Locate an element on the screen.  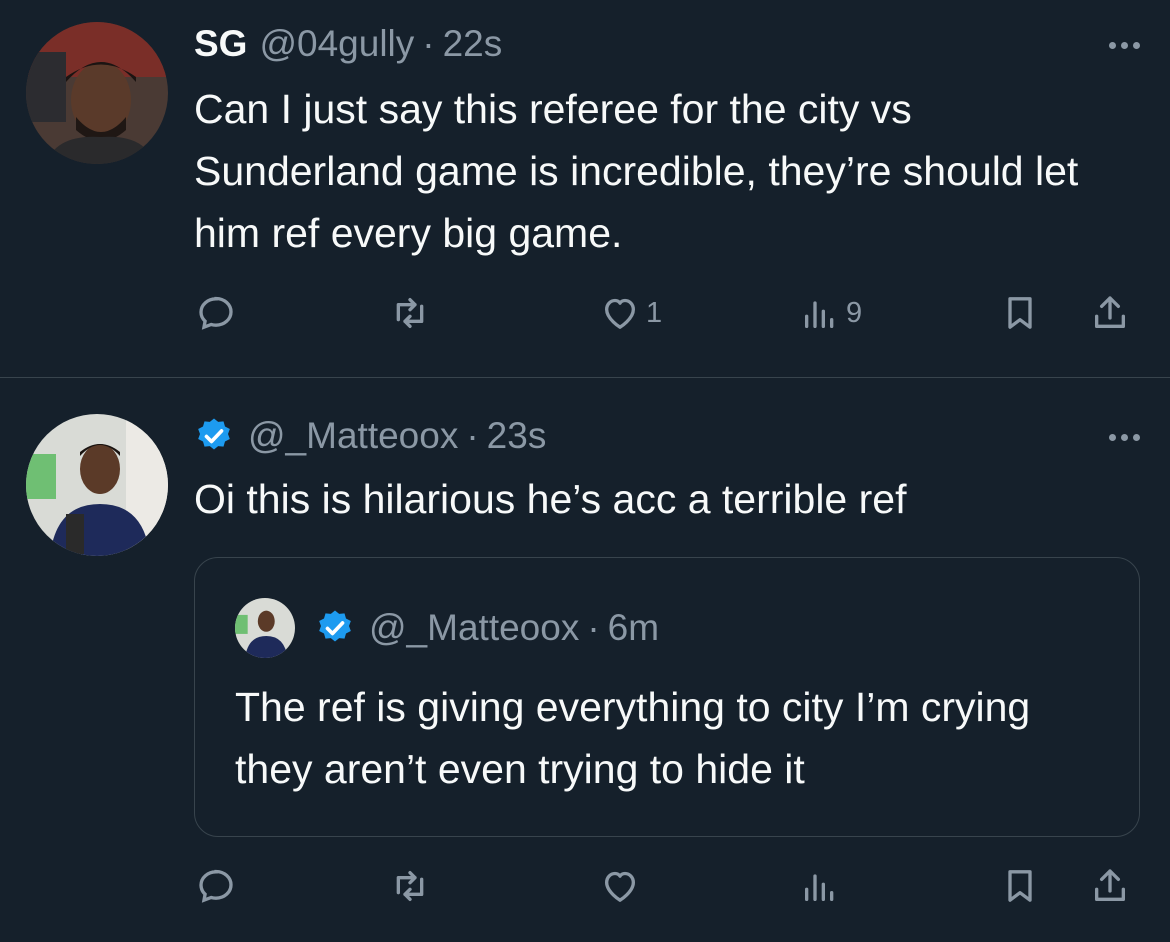
tweet-header: SG @04gully · 22s is located at coordinates (348, 44).